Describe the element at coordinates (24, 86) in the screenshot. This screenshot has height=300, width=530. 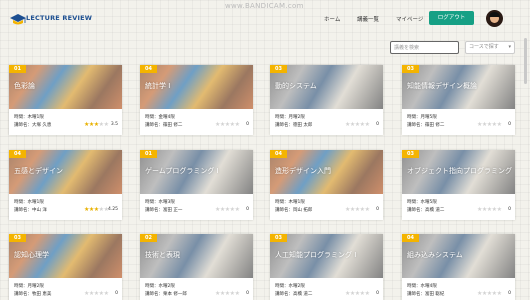
I see `course-title: 色彩論` at that location.